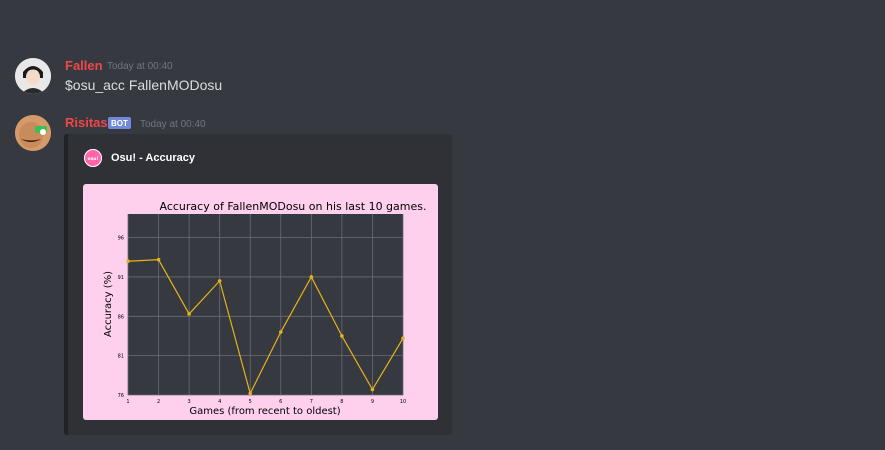  Describe the element at coordinates (86, 122) in the screenshot. I see `author-name: Risitas` at that location.